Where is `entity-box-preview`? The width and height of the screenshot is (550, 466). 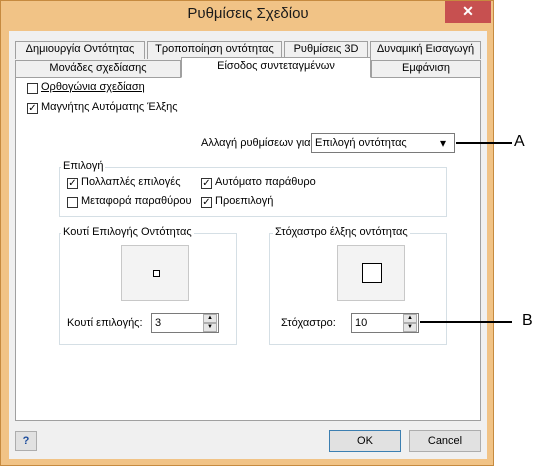
entity-box-preview is located at coordinates (155, 273).